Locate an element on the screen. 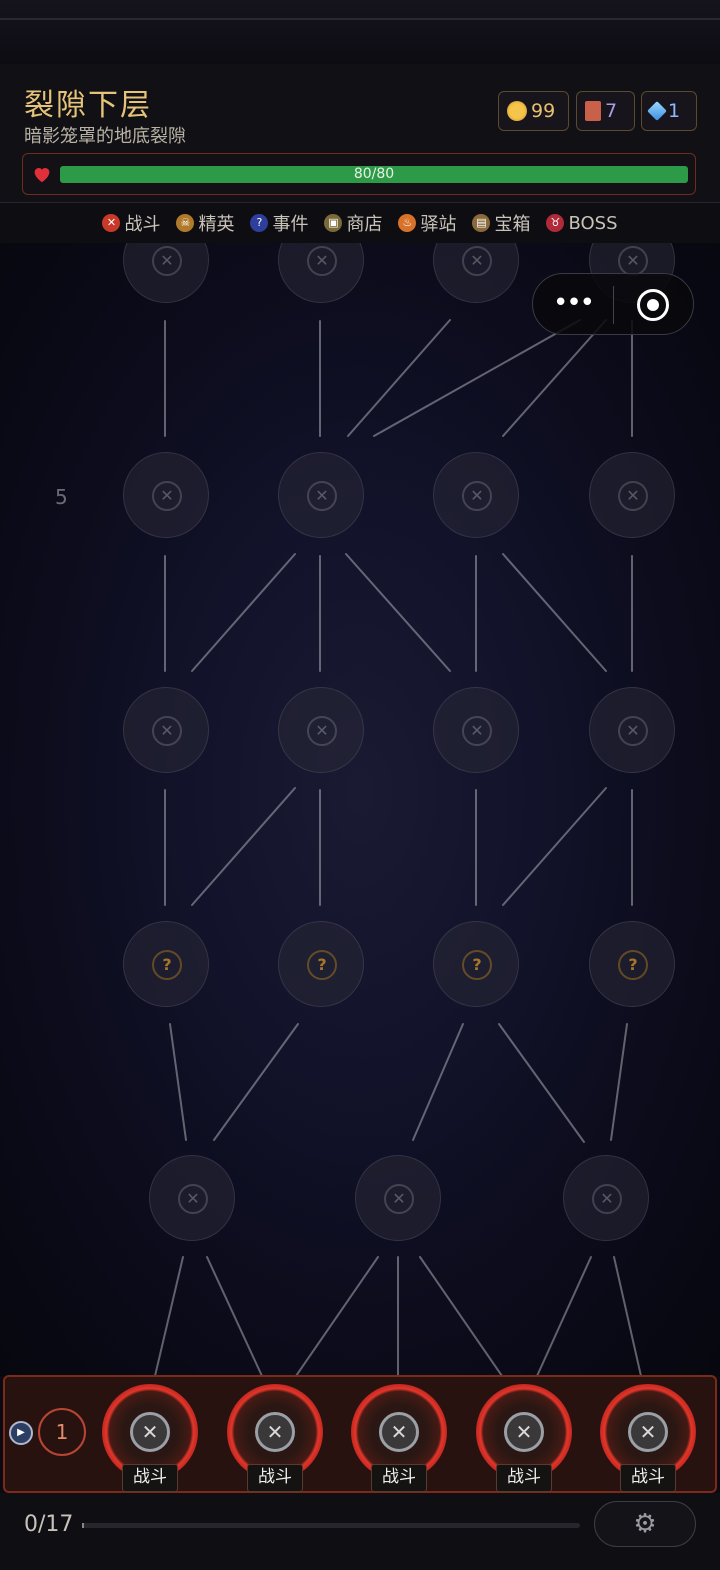 This screenshot has width=720, height=1570. skull-icon: ☠ is located at coordinates (185, 223).